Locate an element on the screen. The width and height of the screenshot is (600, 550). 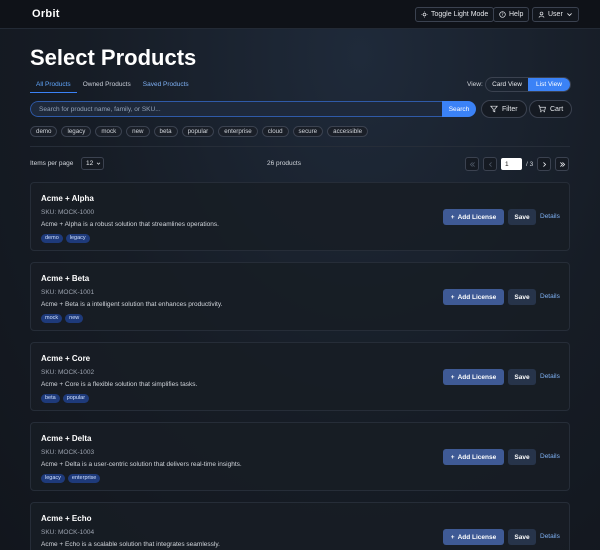
tab-saved-products: Saved Products is located at coordinates (166, 85).